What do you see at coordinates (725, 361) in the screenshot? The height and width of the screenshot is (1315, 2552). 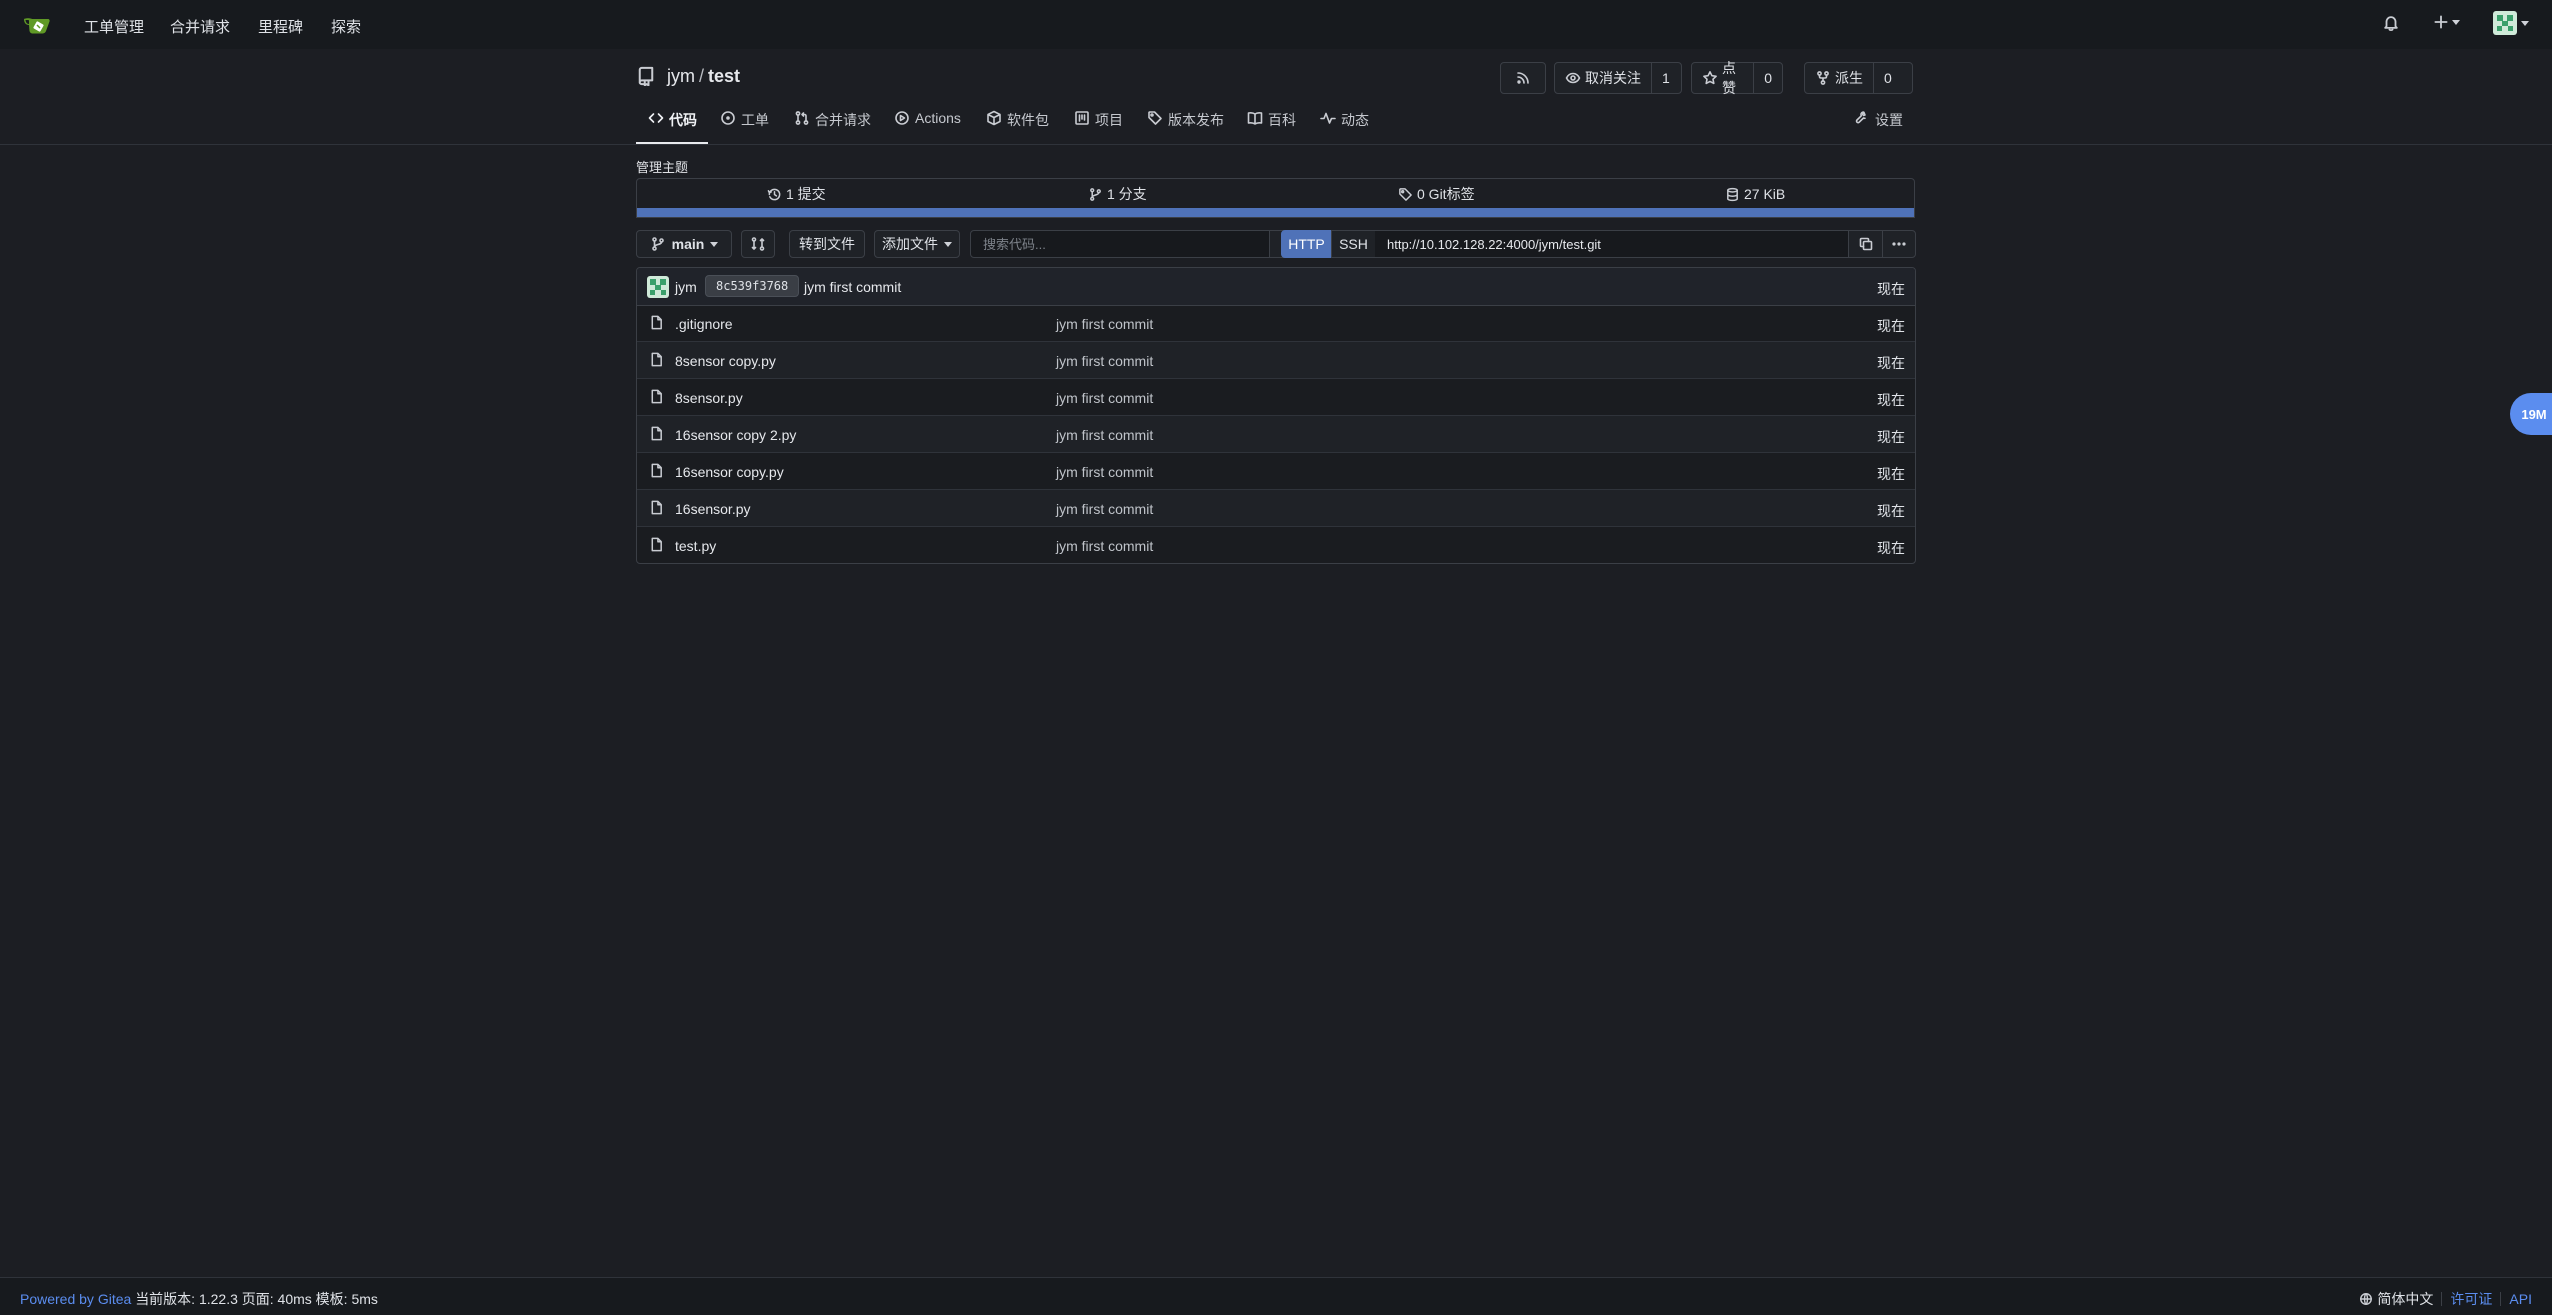 I see `file-name-link: 8sensor copy.py` at bounding box center [725, 361].